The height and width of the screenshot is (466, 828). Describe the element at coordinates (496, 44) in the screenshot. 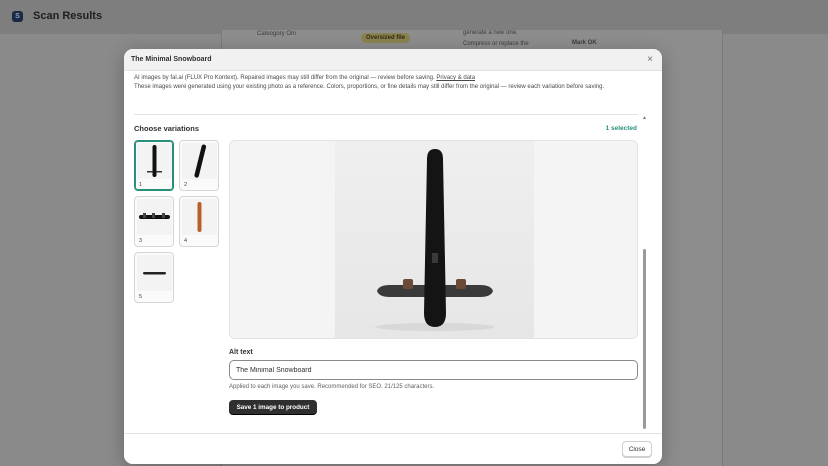

I see `background-row-text: Compress or replace the` at that location.